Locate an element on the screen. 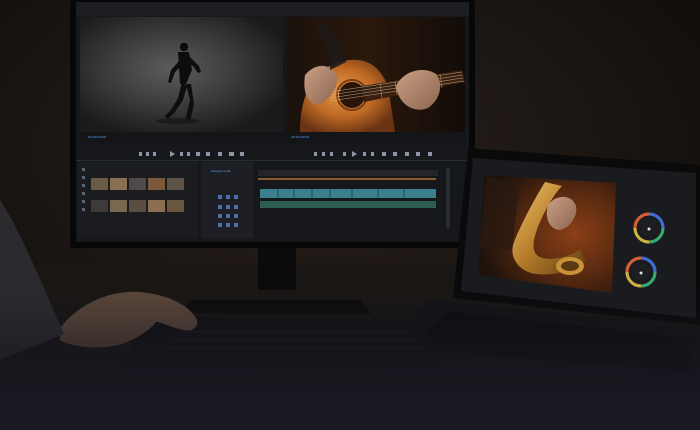 The height and width of the screenshot is (430, 700). timeline-scrollbar is located at coordinates (448, 198).